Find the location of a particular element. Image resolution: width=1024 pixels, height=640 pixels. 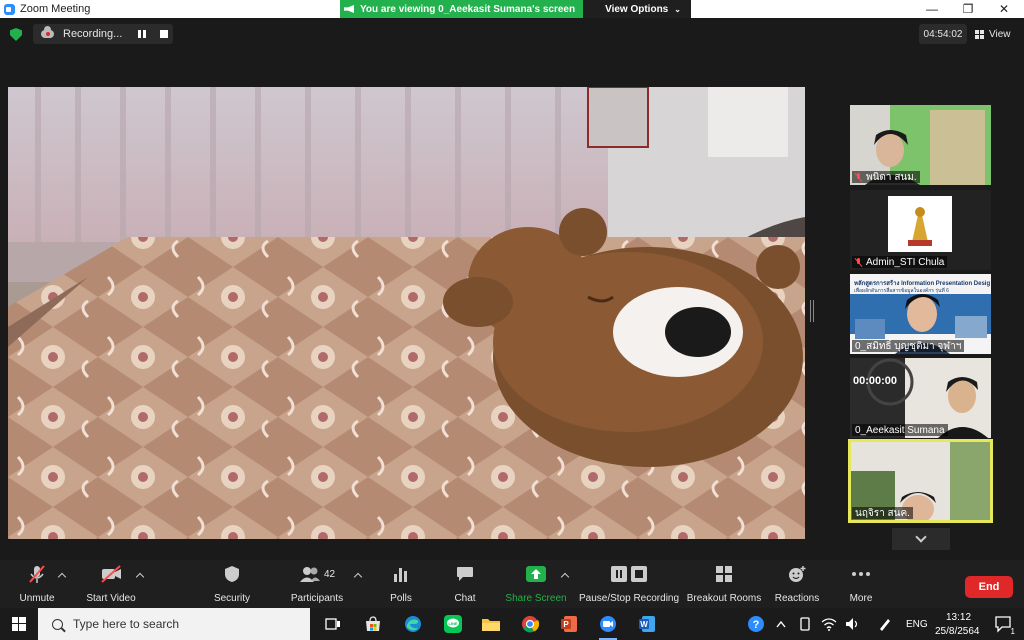

chevron-down-icon is located at coordinates (921, 537).